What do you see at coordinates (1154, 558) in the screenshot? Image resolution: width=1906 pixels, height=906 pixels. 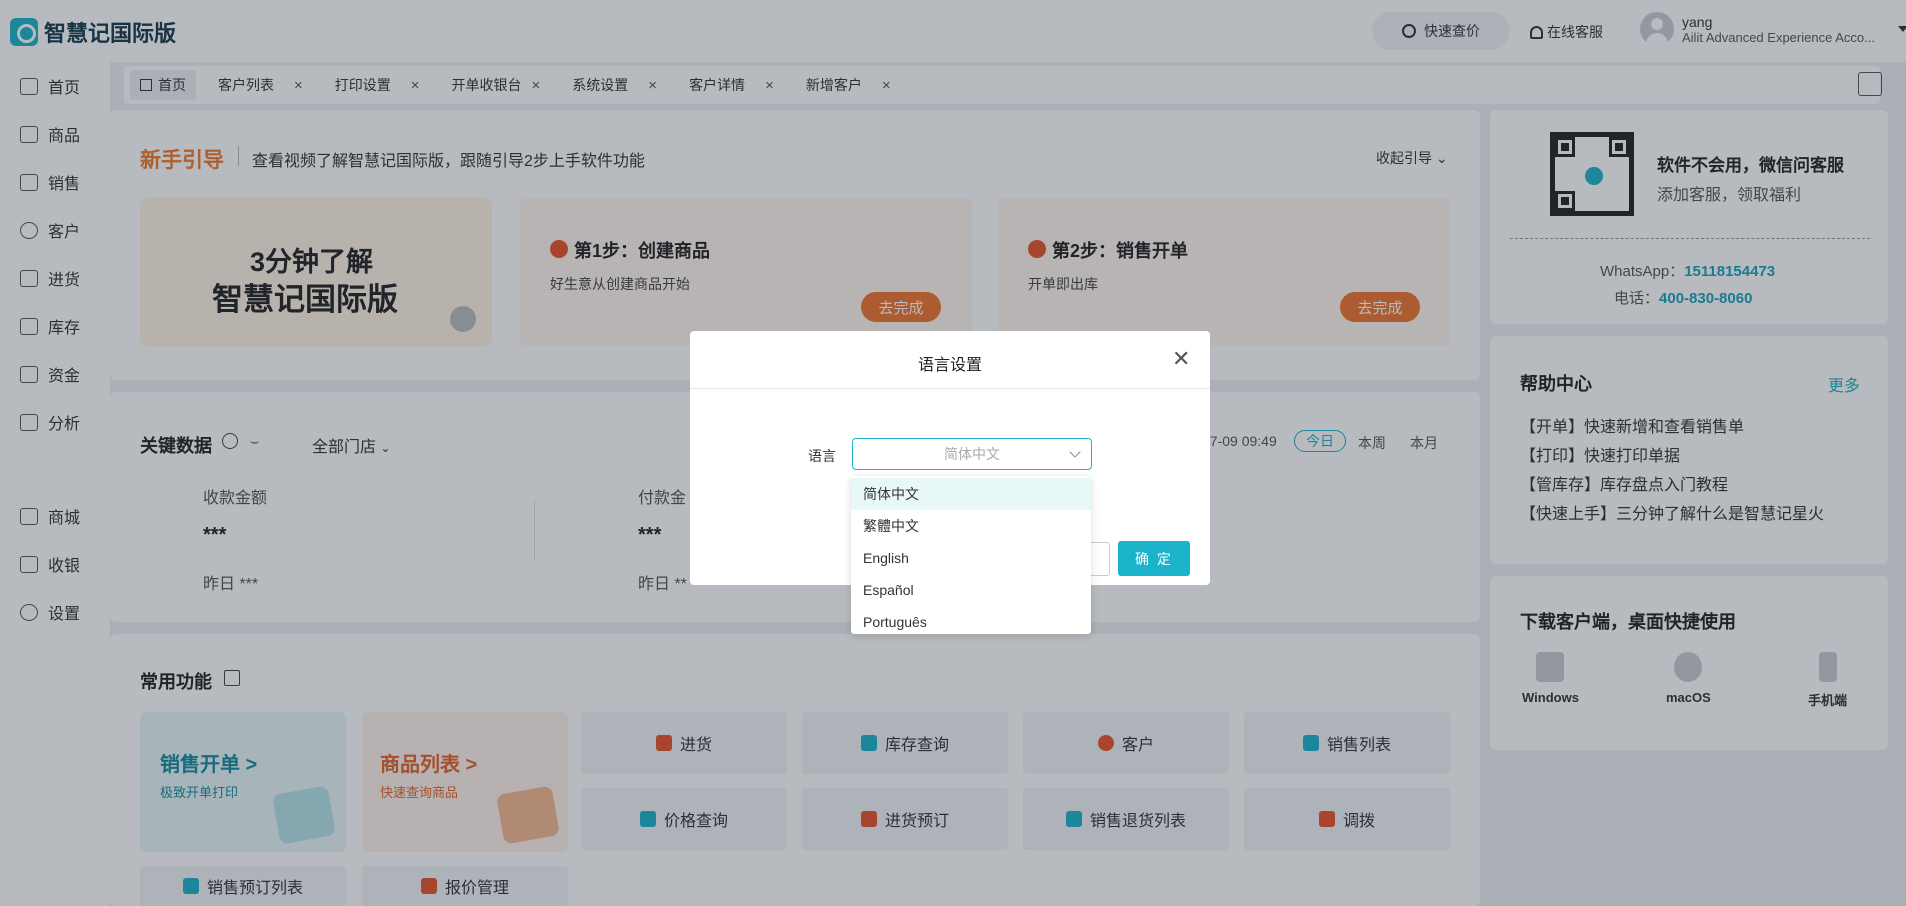 I see `confirm-button: 确 定` at bounding box center [1154, 558].